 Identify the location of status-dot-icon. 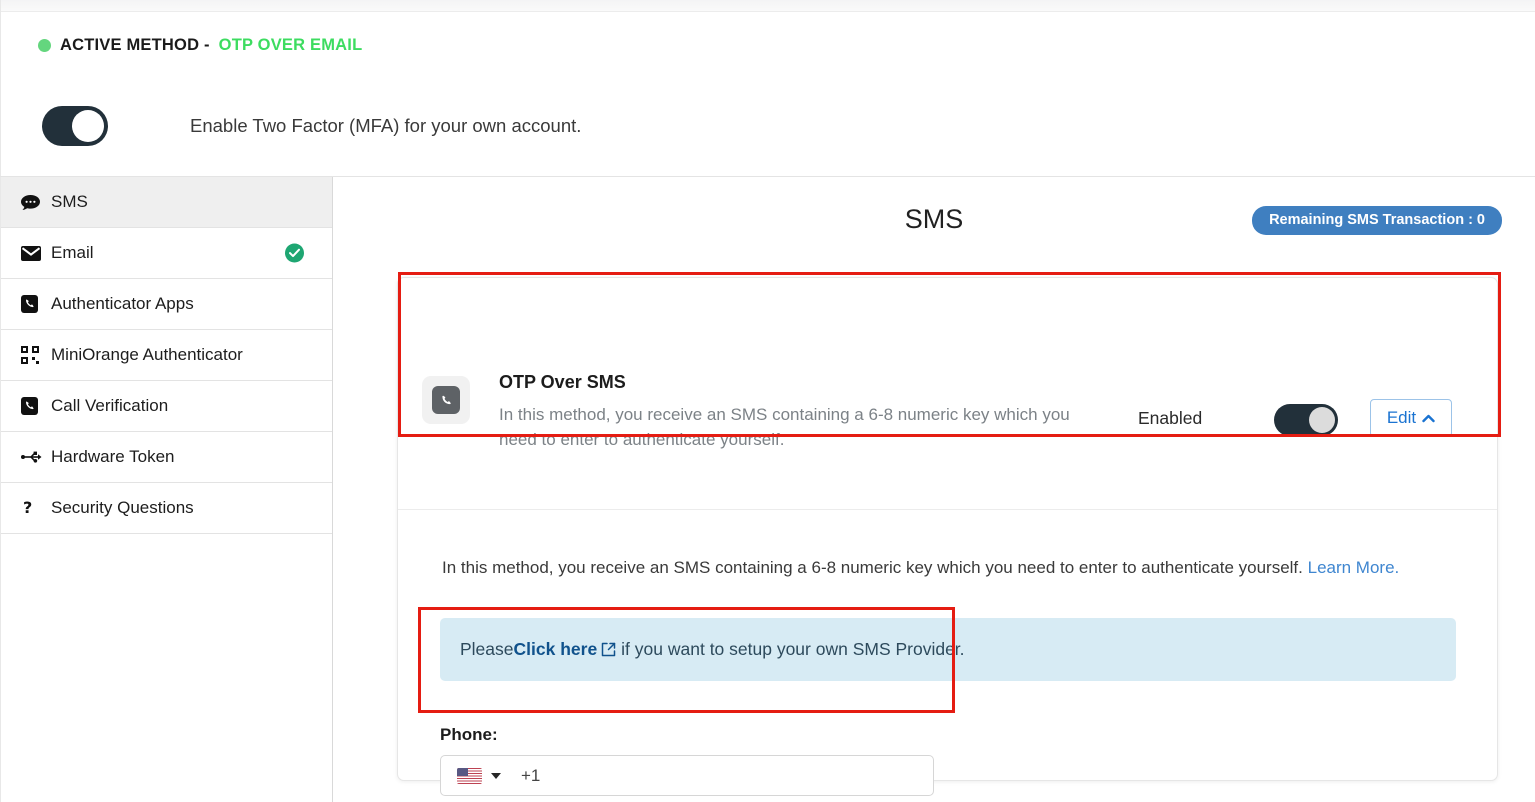
(44, 45).